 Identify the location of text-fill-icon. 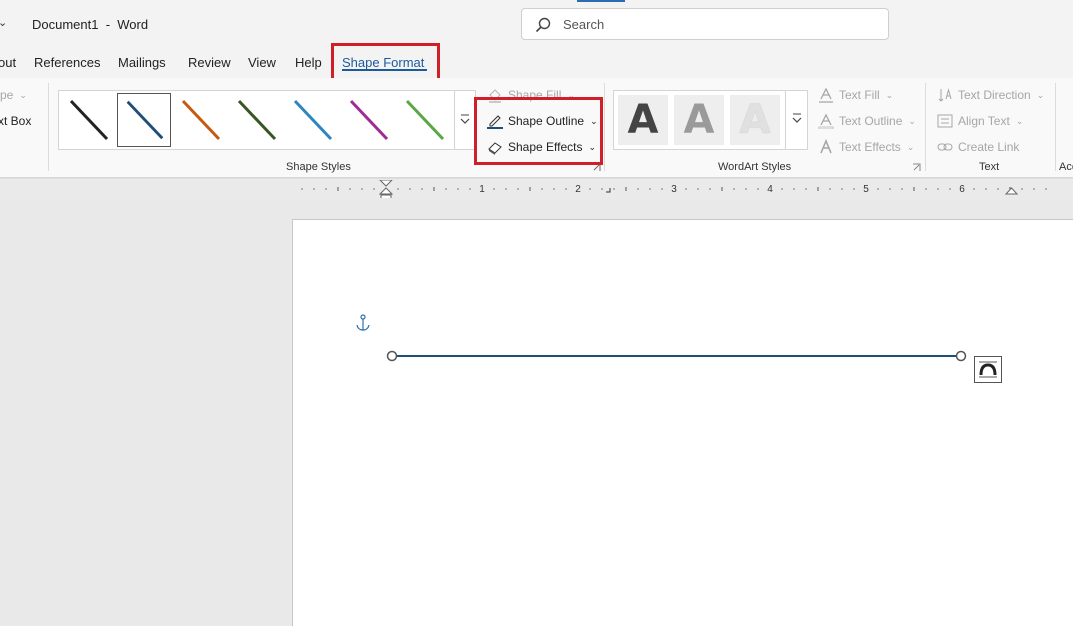
(826, 95).